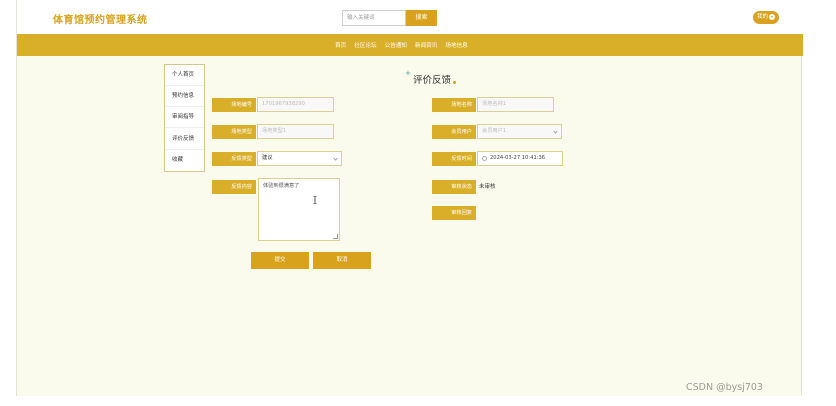 Image resolution: width=836 pixels, height=406 pixels. Describe the element at coordinates (234, 159) in the screenshot. I see `feedback-type-label: 反馈类型` at that location.